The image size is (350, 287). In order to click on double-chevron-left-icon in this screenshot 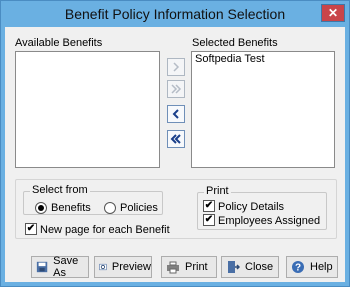, I will do `click(175, 139)`.